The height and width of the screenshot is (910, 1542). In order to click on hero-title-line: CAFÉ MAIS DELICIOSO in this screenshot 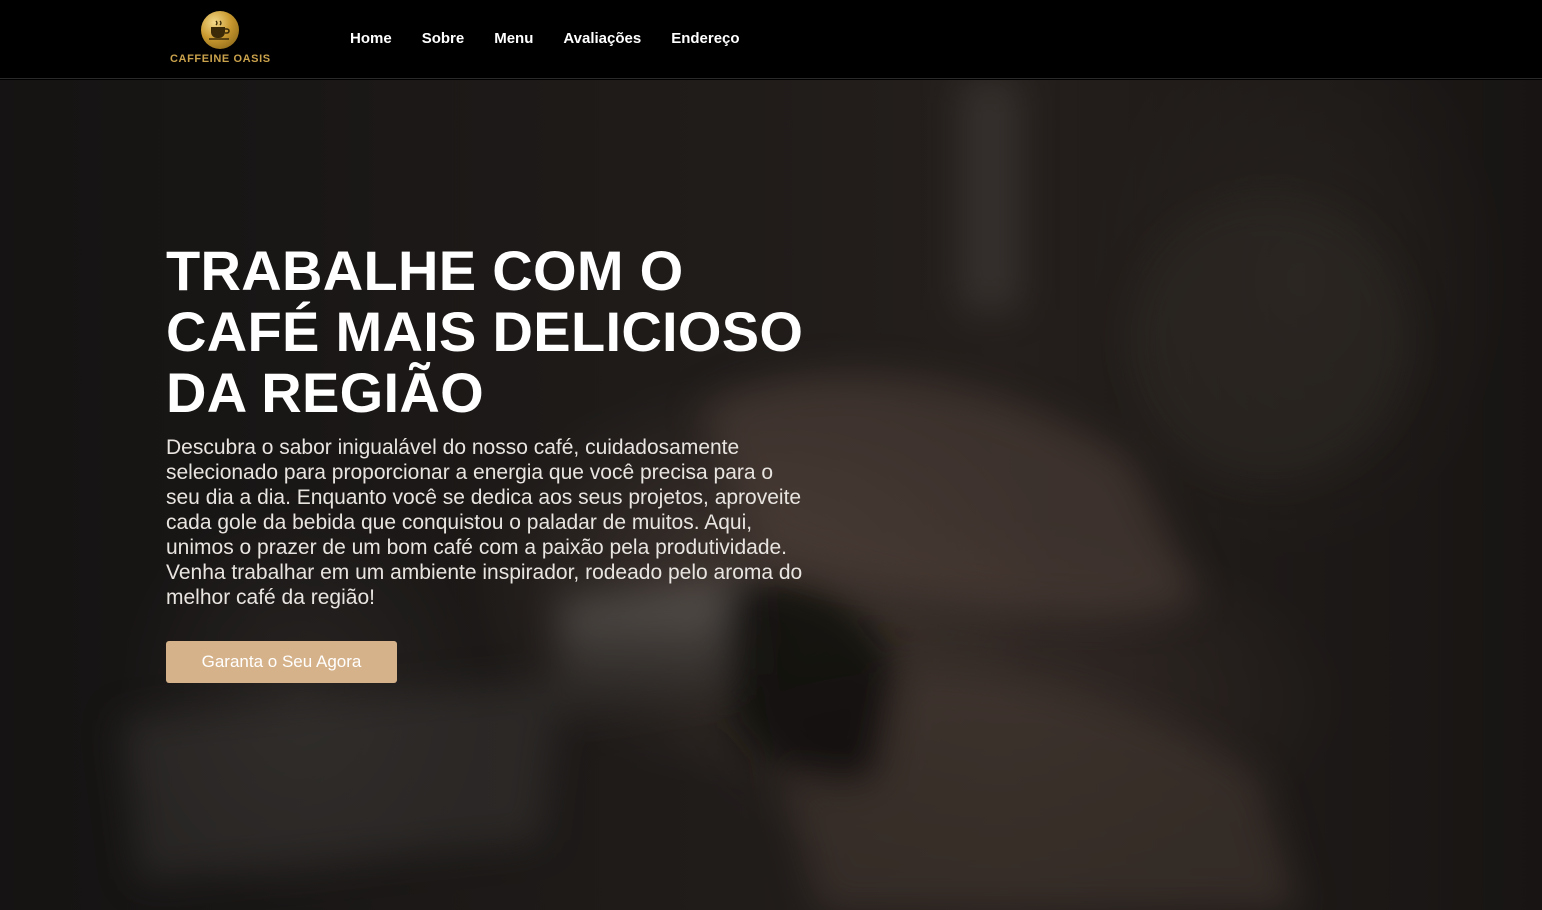, I will do `click(485, 331)`.